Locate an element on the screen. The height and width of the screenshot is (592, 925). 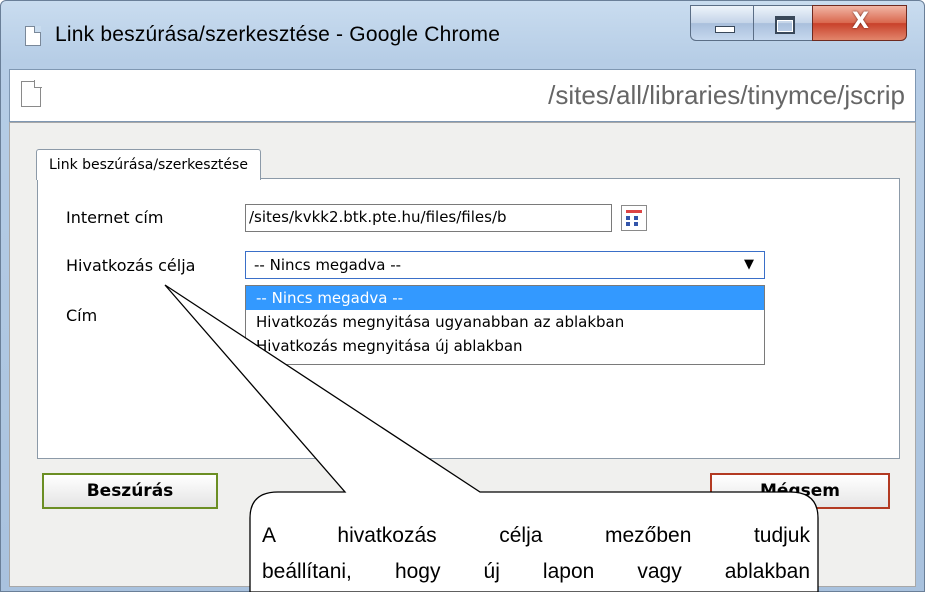
maximize-icon is located at coordinates (785, 25).